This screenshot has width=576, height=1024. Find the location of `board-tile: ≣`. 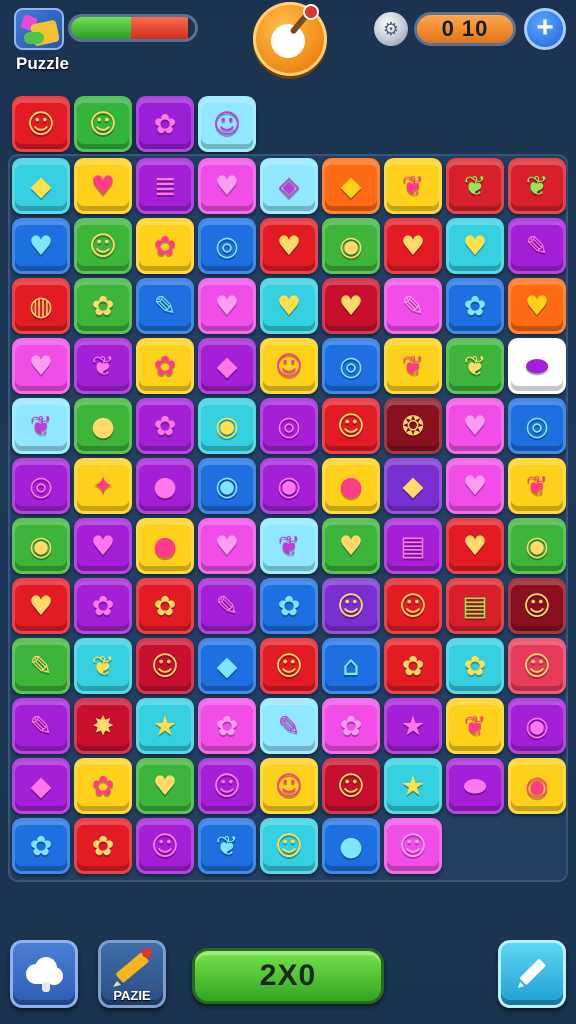

board-tile: ≣ is located at coordinates (165, 186).